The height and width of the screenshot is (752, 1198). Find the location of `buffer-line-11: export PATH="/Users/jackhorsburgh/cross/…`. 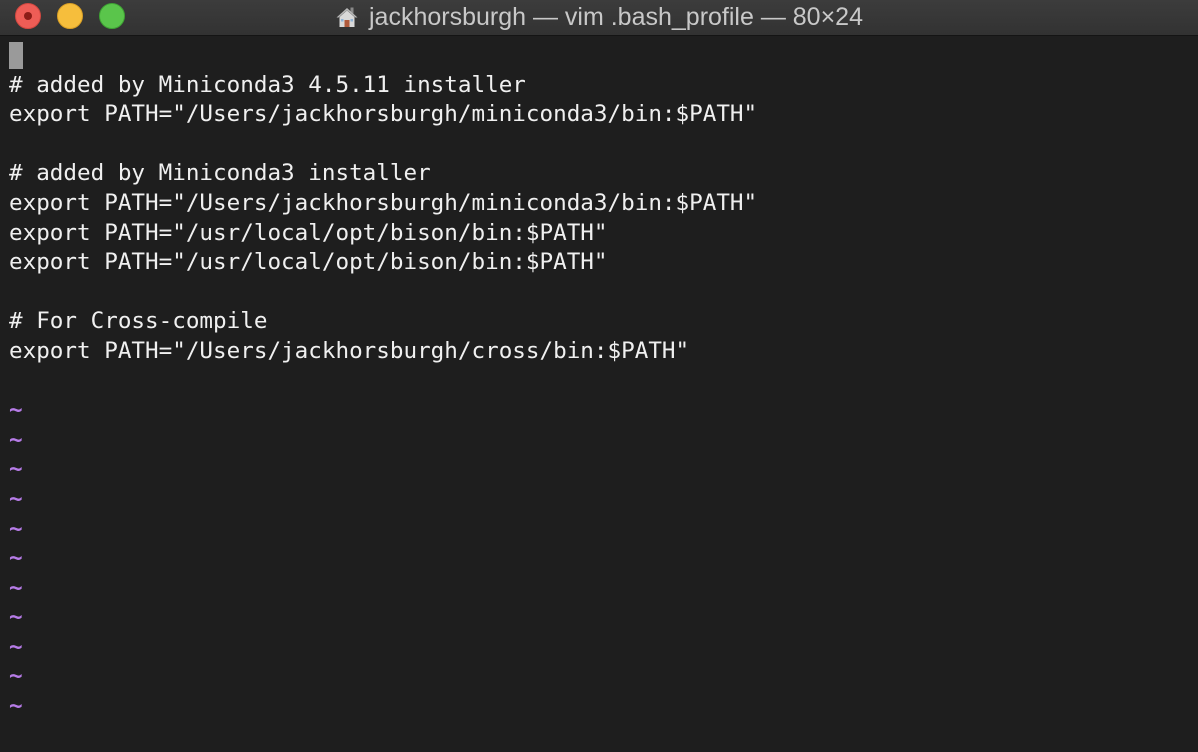

buffer-line-11: export PATH="/Users/jackhorsburgh/cross/… is located at coordinates (603, 352).